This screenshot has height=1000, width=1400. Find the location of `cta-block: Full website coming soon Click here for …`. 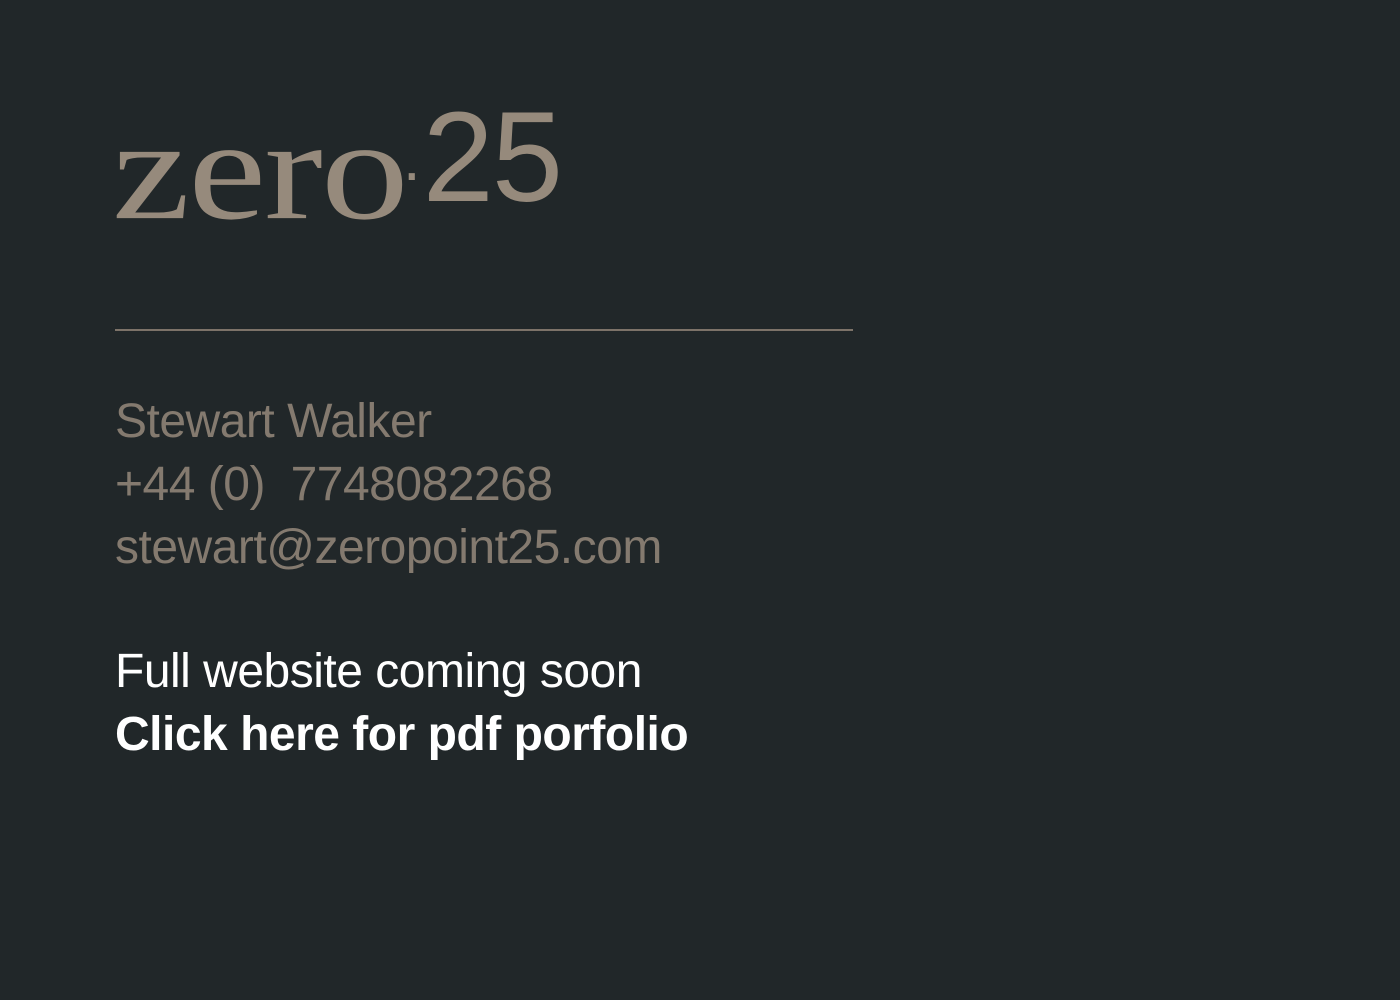

cta-block: Full website coming soon Click here for … is located at coordinates (402, 703).